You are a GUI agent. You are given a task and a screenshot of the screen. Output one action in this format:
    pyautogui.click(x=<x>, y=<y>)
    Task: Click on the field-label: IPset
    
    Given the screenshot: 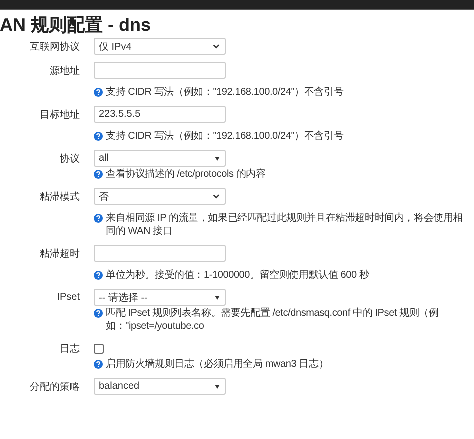 What is the action you would take?
    pyautogui.click(x=68, y=297)
    